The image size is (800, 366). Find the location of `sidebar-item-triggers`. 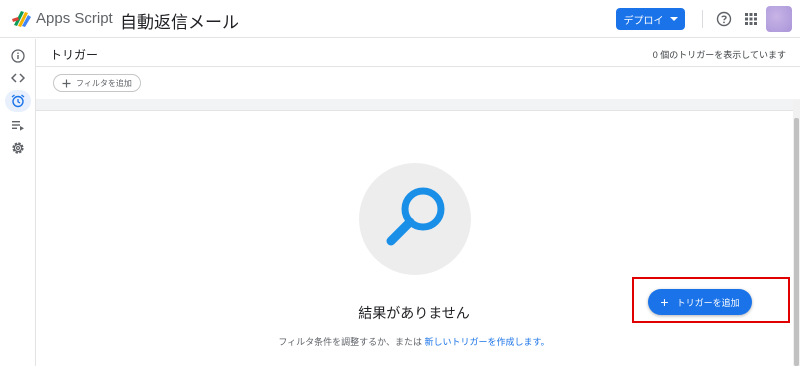

sidebar-item-triggers is located at coordinates (18, 101).